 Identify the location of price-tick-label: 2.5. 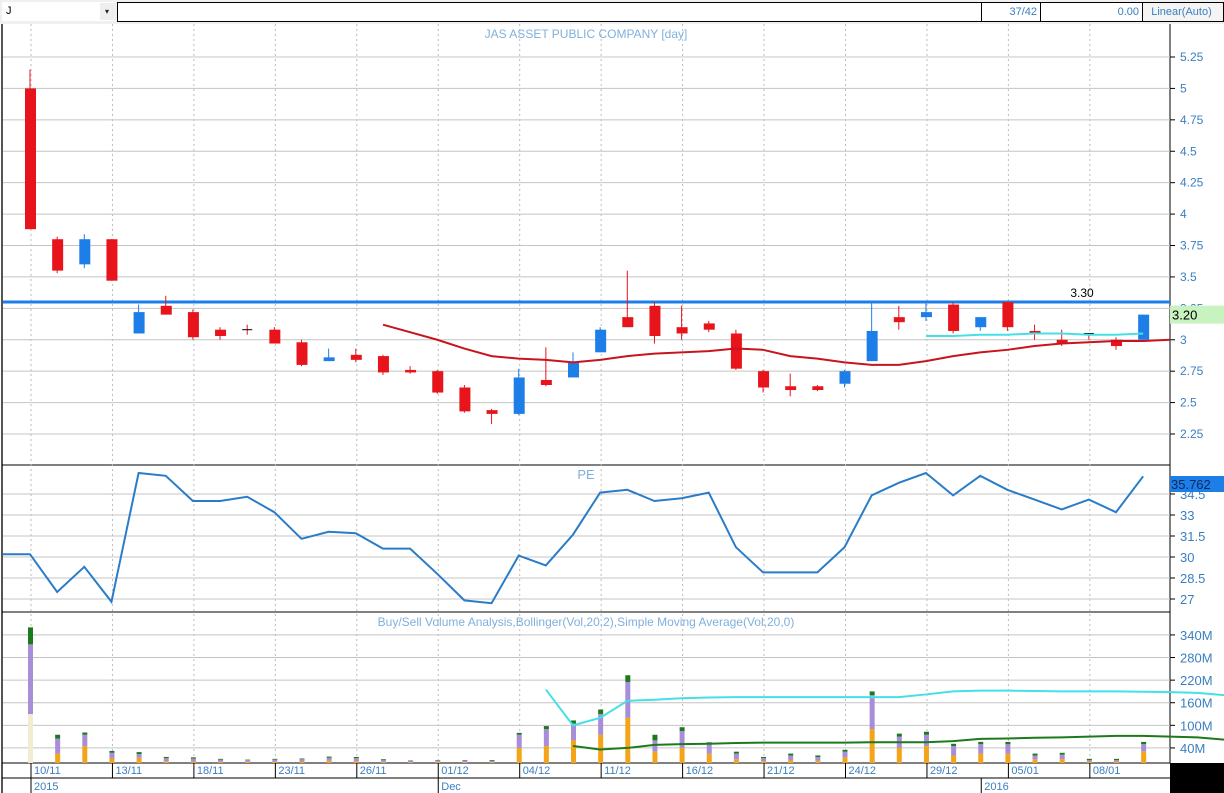
(1188, 403).